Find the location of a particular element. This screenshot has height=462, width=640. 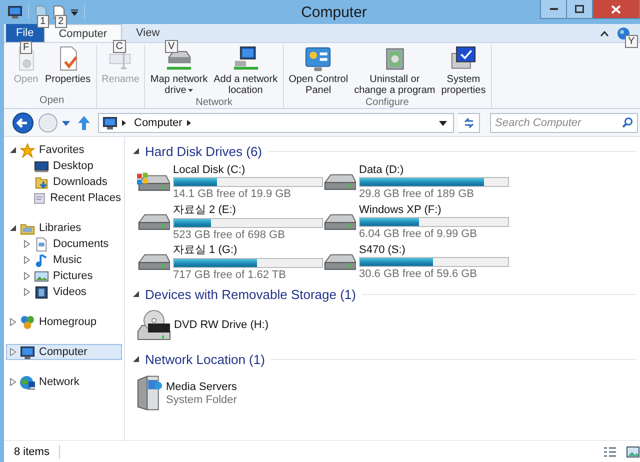

nav-item: Libraries is located at coordinates (64, 228).